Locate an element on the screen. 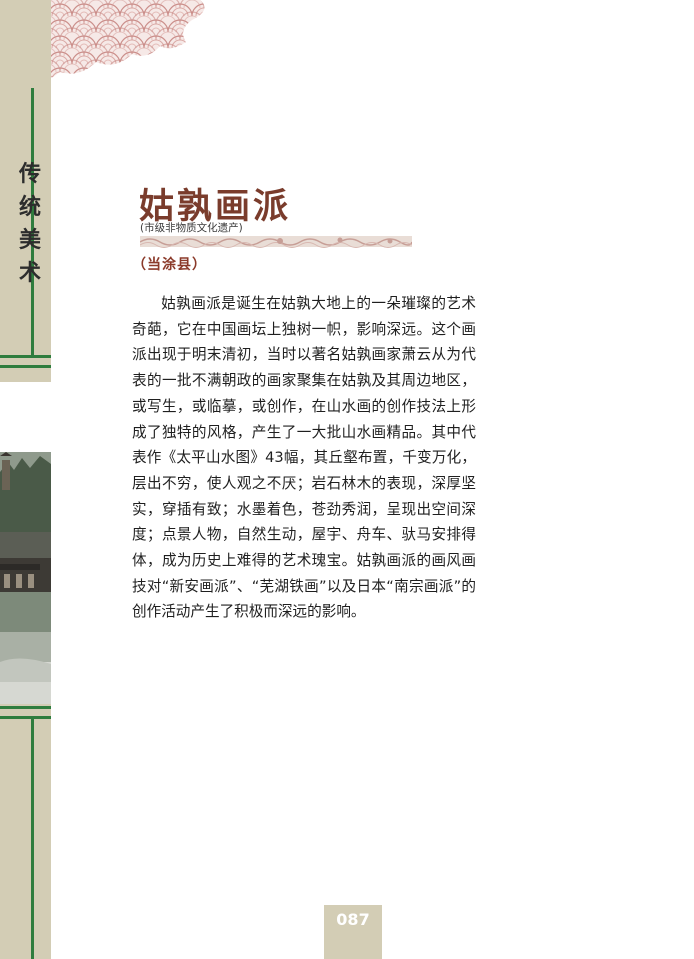 This screenshot has width=694, height=959. page-number: 087 is located at coordinates (353, 919).